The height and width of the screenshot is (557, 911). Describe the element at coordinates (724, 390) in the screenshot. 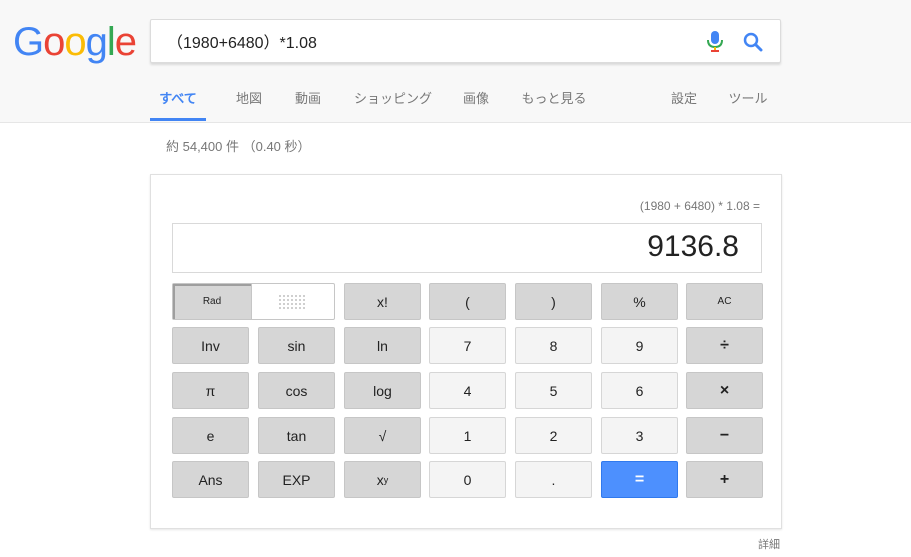

I see `multiply-button: ×` at that location.